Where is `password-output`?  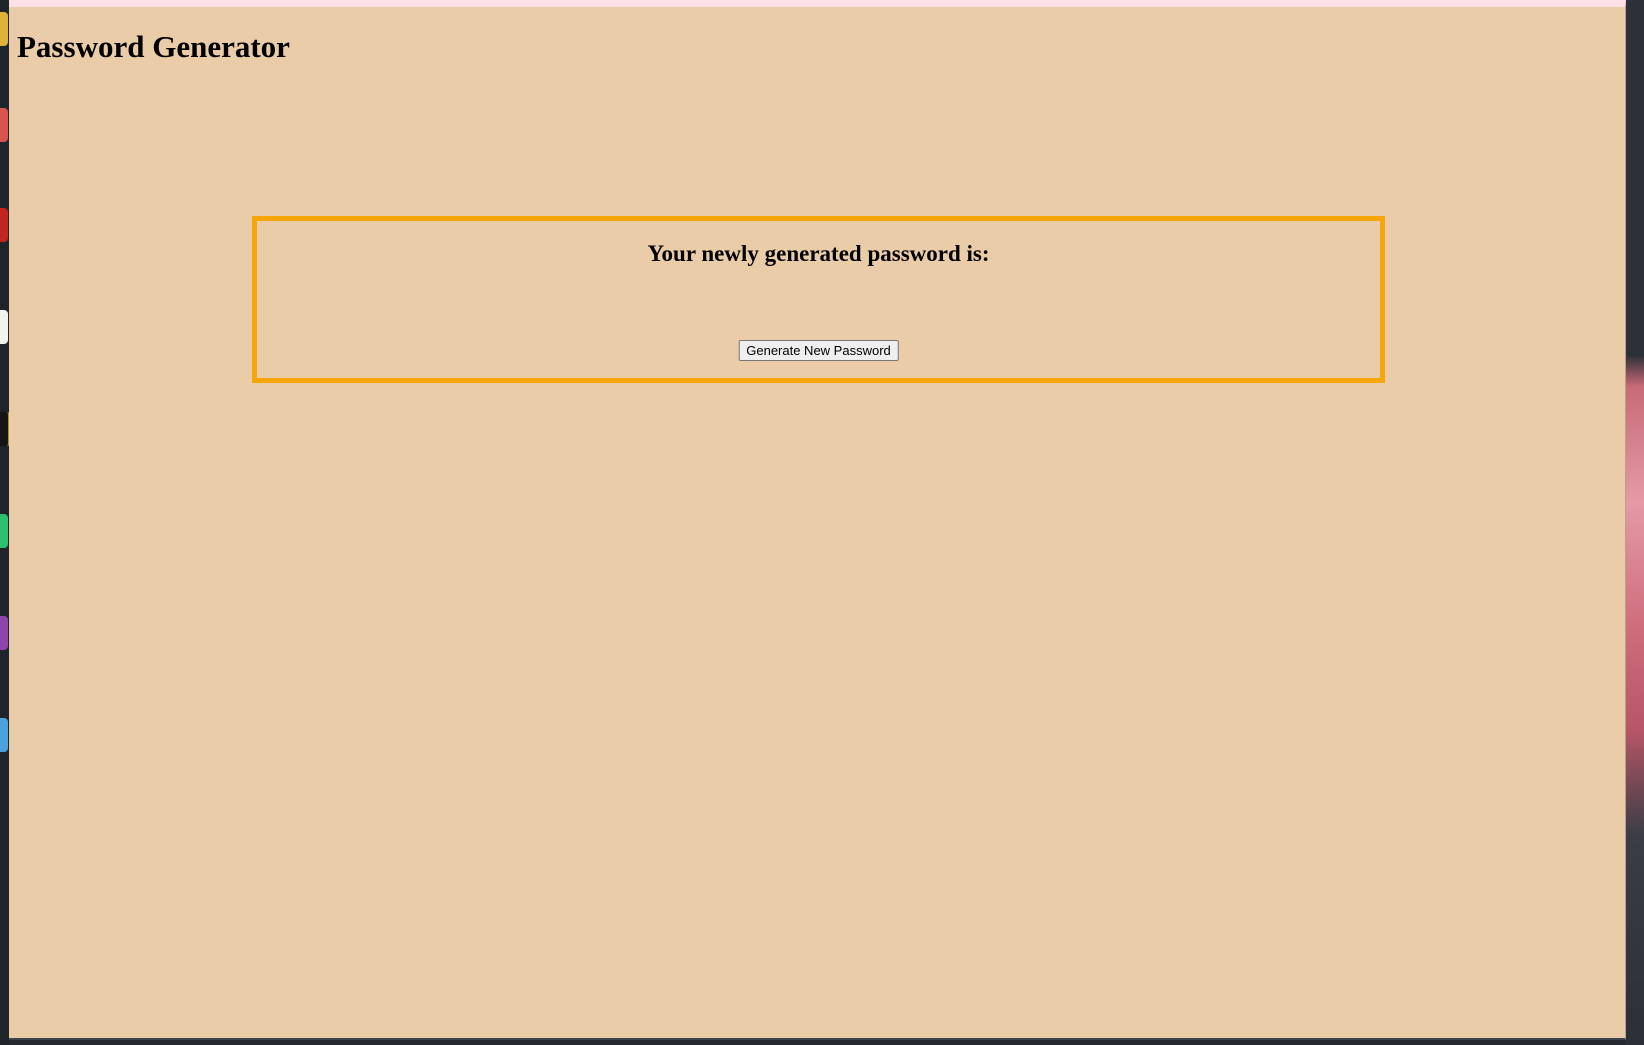
password-output is located at coordinates (818, 298).